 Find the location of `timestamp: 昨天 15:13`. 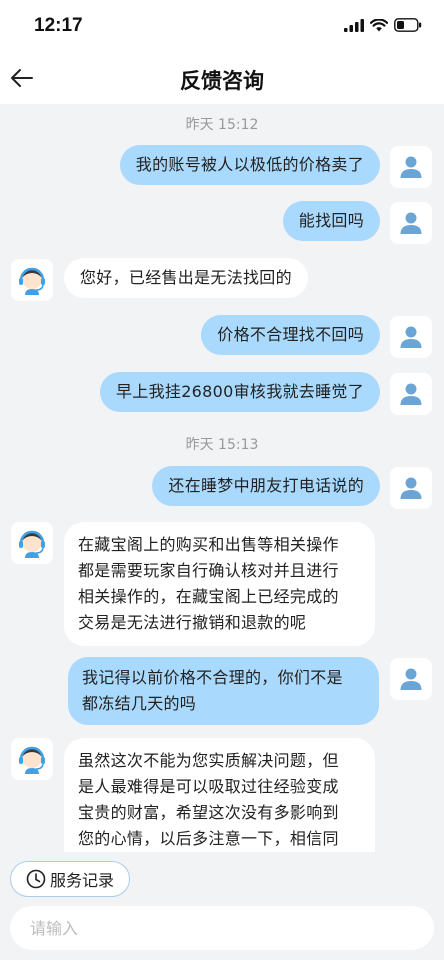

timestamp: 昨天 15:13 is located at coordinates (222, 445).